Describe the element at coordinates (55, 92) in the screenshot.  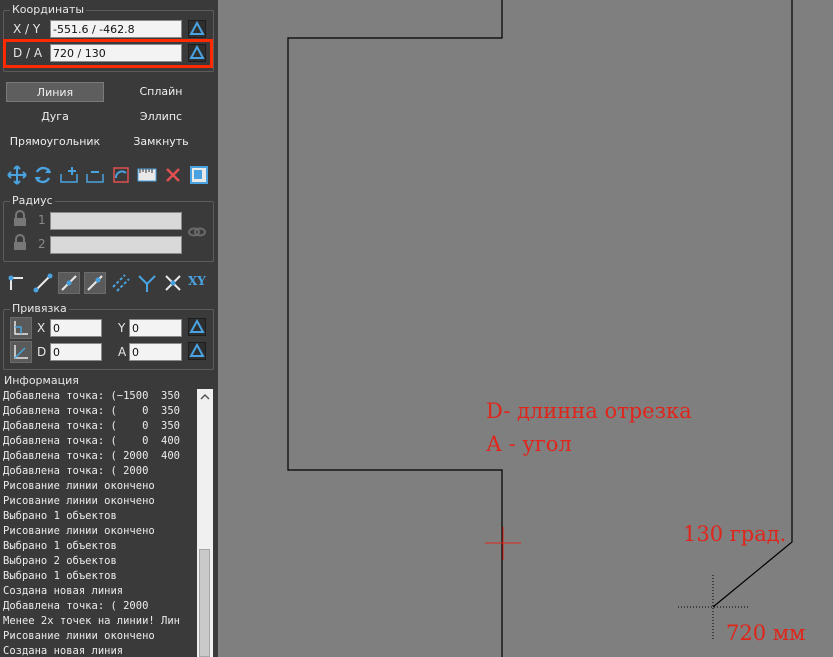
I see `line-tool-button: Линия` at that location.